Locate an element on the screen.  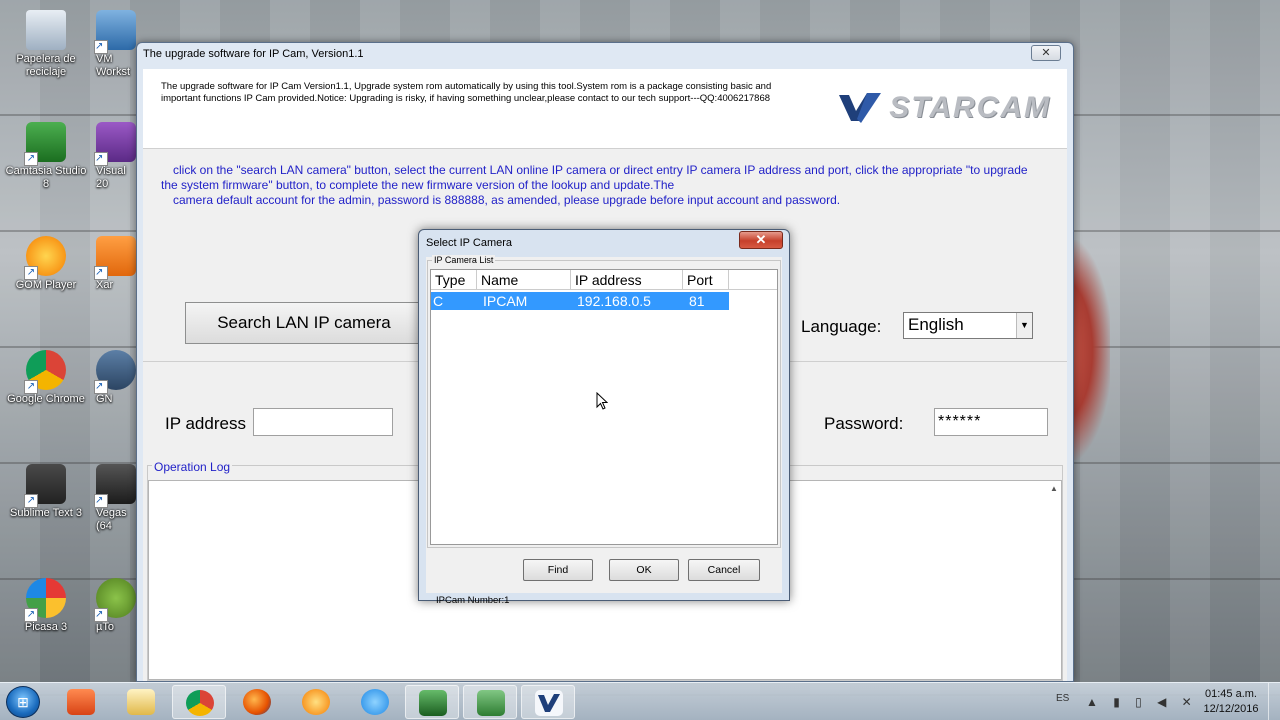
taskbar-item-firefox is located at coordinates (257, 702).